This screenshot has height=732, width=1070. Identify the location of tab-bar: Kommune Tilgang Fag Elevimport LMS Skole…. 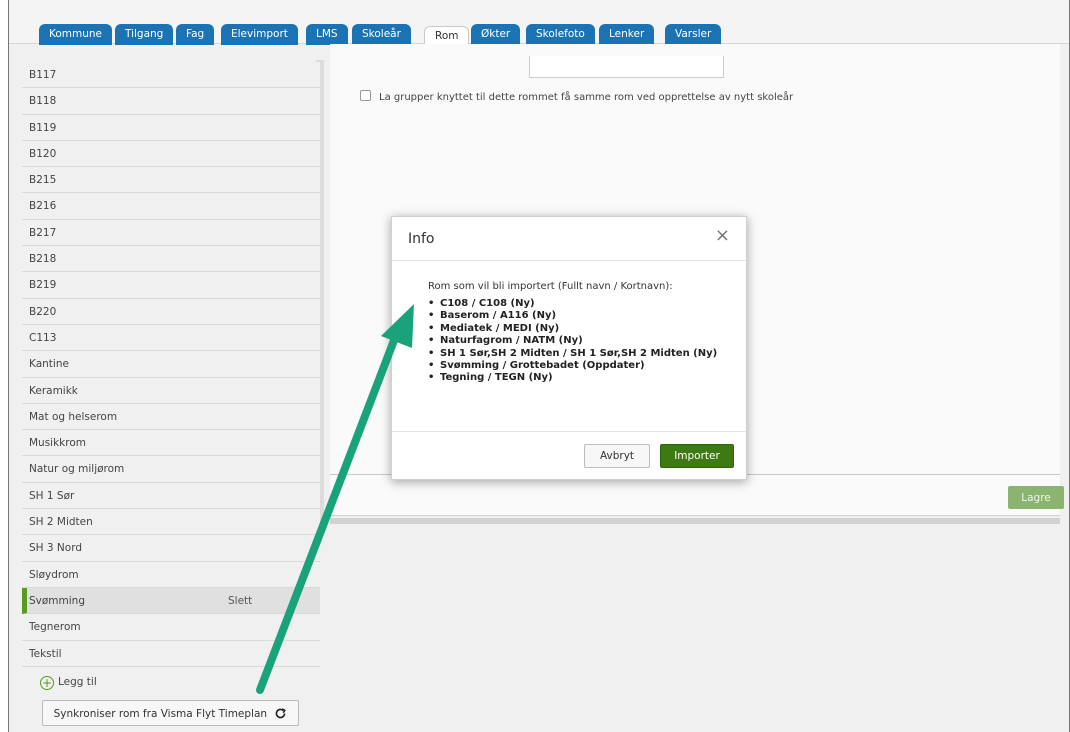
(539, 23).